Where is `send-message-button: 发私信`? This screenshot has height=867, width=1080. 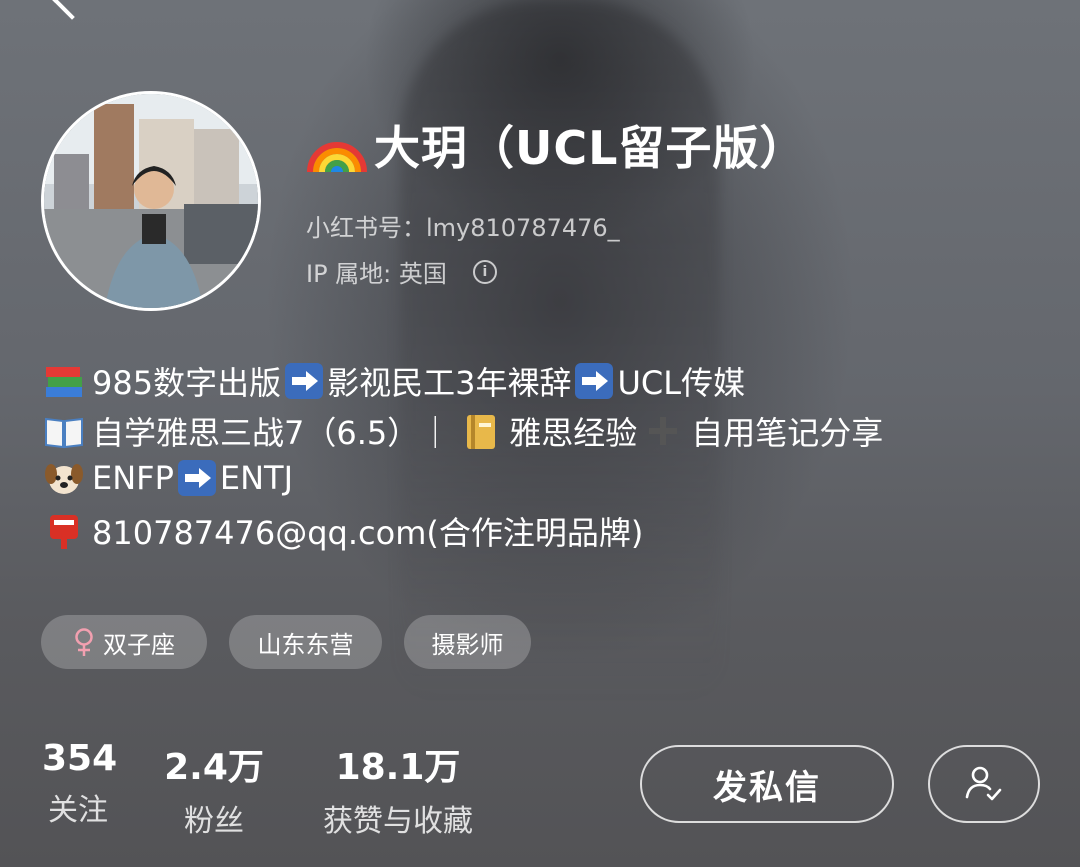
send-message-button: 发私信 is located at coordinates (767, 784).